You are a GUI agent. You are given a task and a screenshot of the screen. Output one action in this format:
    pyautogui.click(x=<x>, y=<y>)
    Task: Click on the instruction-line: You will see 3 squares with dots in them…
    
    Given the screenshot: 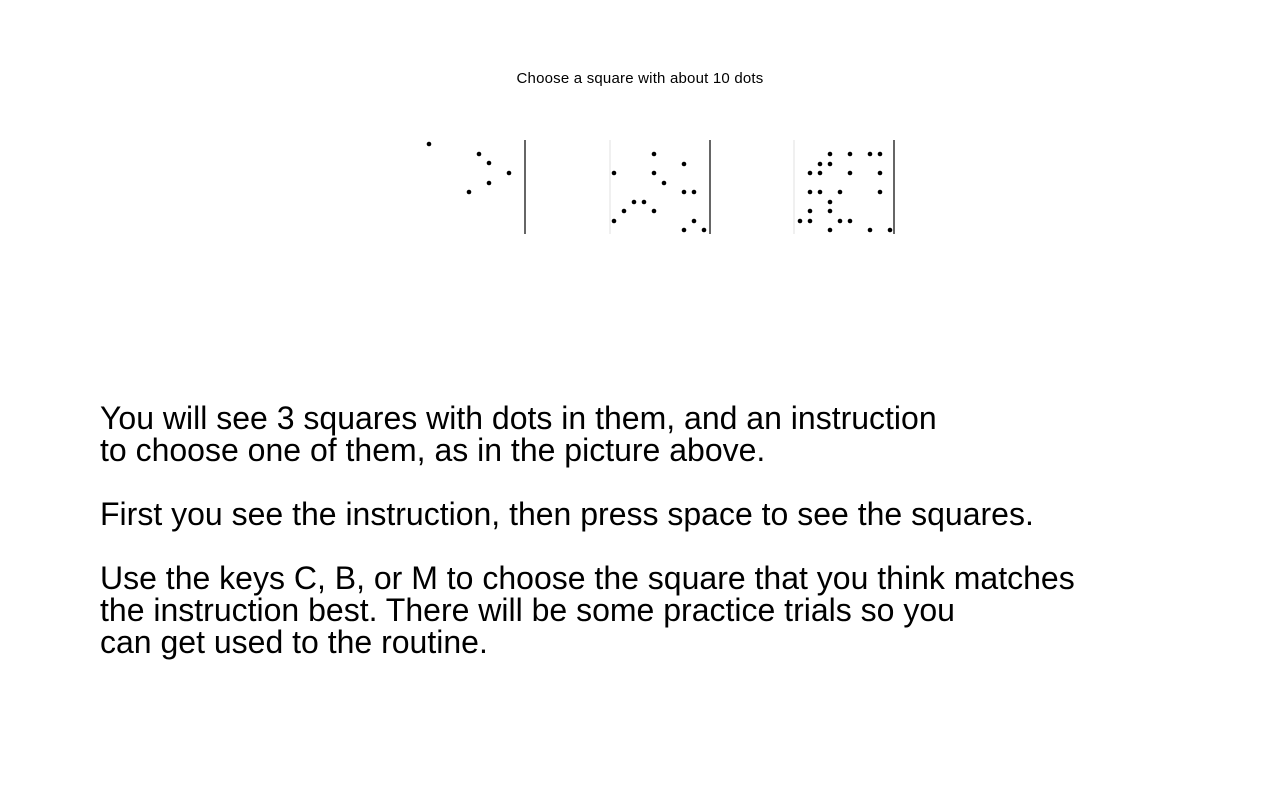 What is the action you would take?
    pyautogui.click(x=518, y=418)
    